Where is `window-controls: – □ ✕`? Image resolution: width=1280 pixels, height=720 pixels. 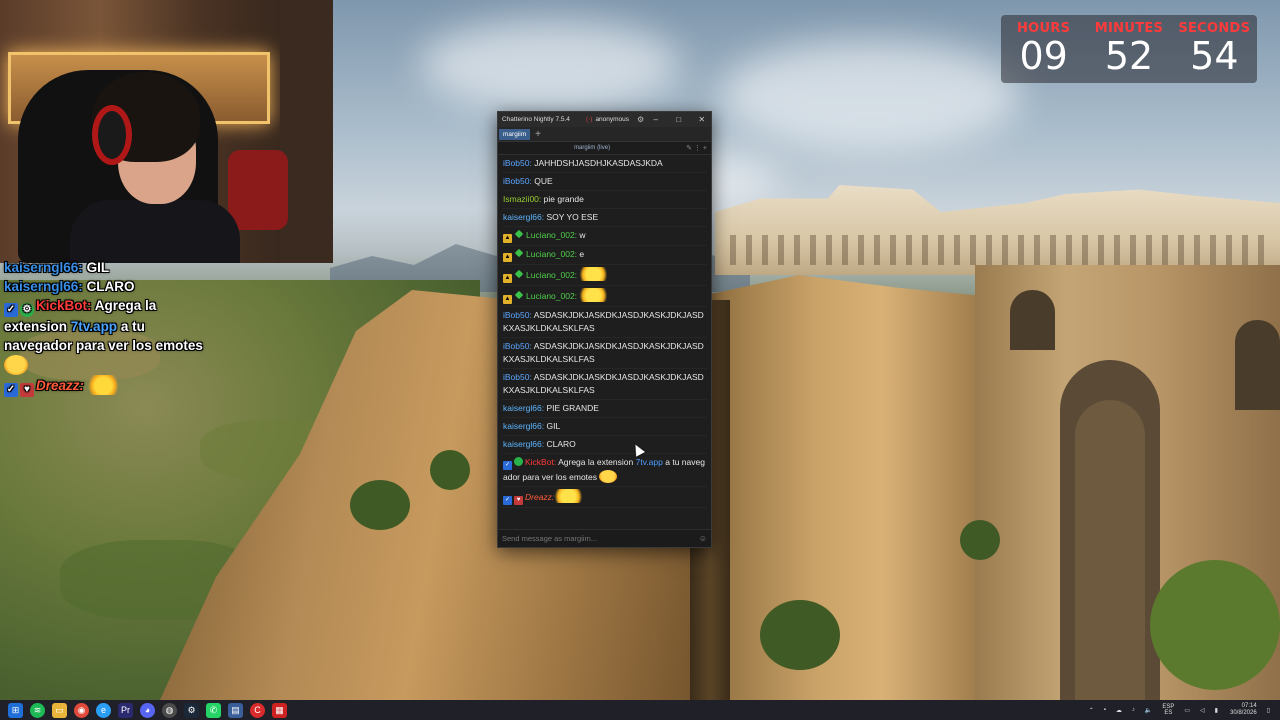
window-controls: – □ ✕ is located at coordinates (677, 119).